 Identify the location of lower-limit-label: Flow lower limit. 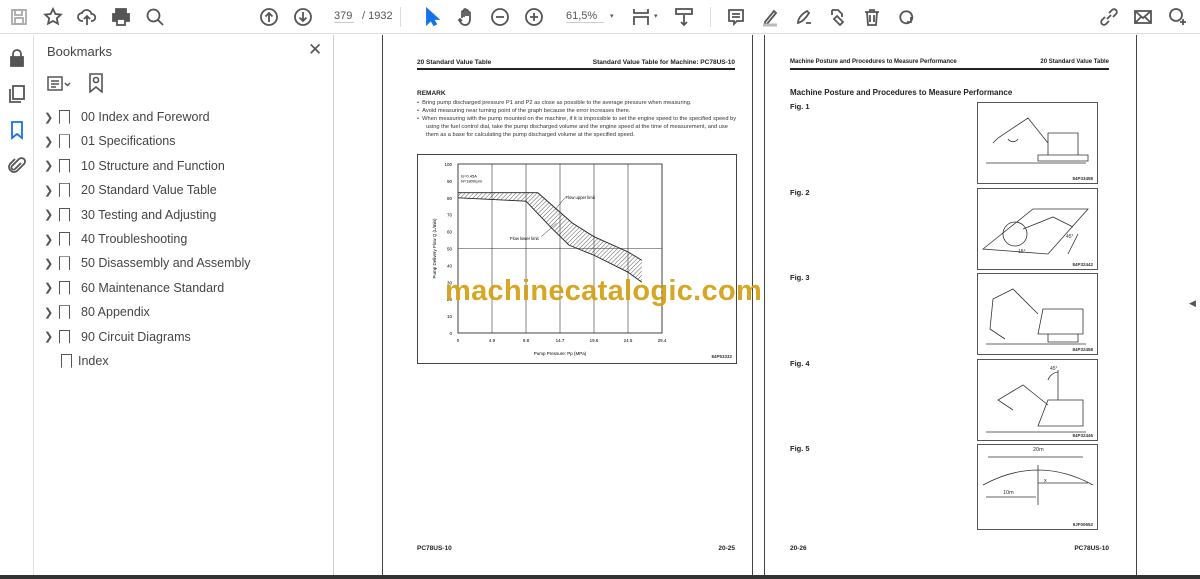
(524, 238).